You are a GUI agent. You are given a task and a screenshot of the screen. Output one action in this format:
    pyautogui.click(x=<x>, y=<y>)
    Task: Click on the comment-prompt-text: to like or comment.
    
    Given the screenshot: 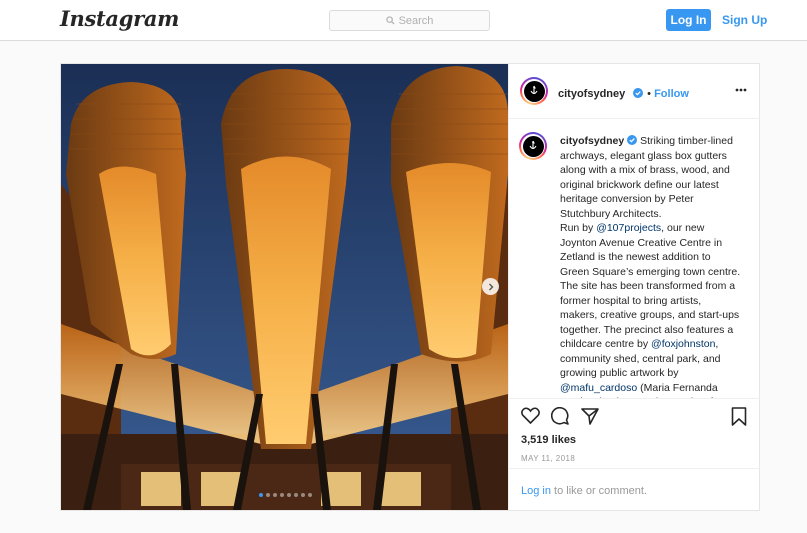 What is the action you would take?
    pyautogui.click(x=598, y=491)
    